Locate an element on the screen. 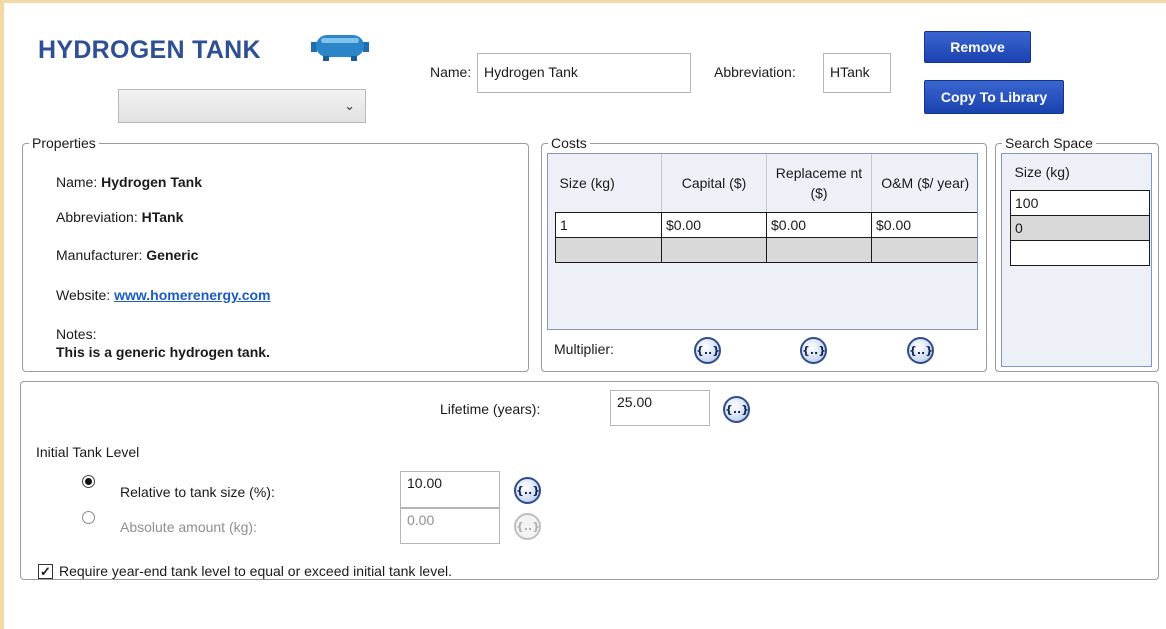 This screenshot has width=1166, height=629. lifetime-label: Lifetime (years): is located at coordinates (490, 409).